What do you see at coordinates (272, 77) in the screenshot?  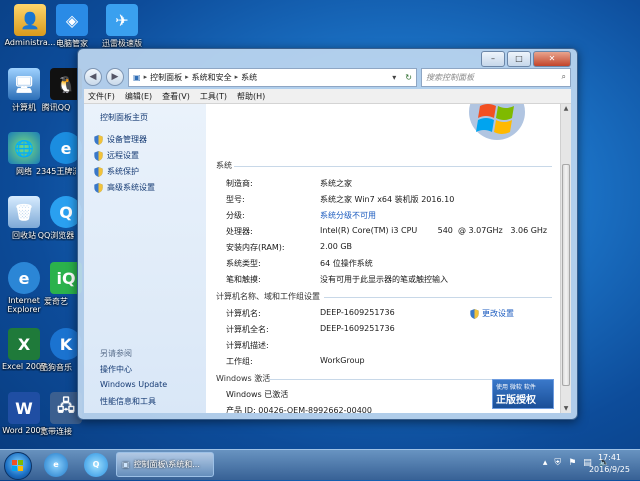 I see `address-bar: ▣ ▸ 控制面板 ▸ 系统和安全 ▸ 系统 ▾ ↻` at bounding box center [272, 77].